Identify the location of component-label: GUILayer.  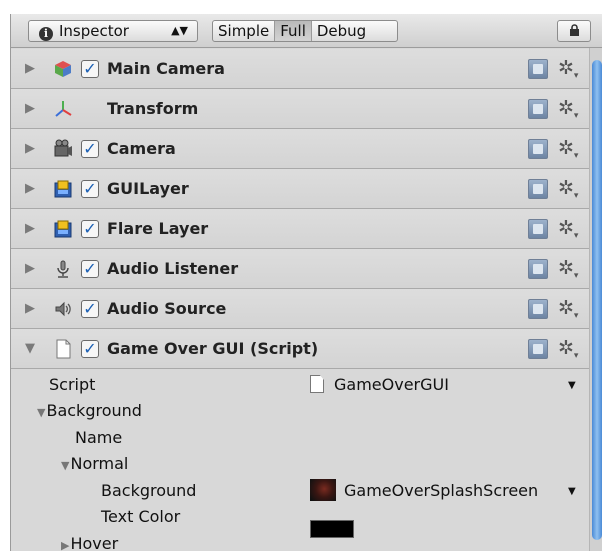
(148, 188).